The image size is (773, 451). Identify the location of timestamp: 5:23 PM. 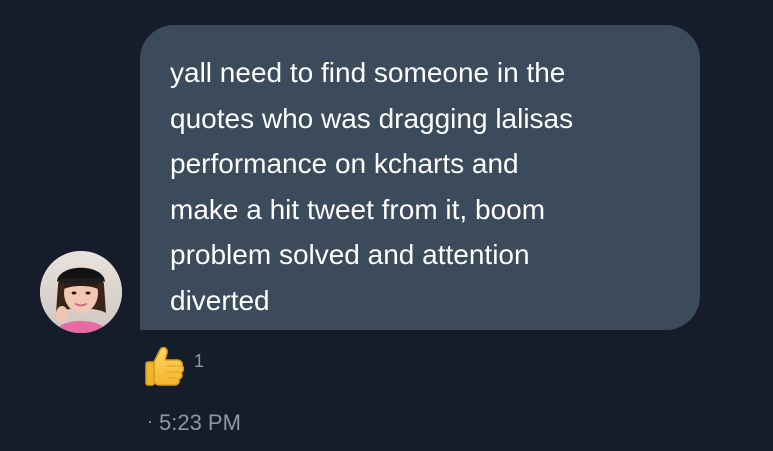
(200, 422).